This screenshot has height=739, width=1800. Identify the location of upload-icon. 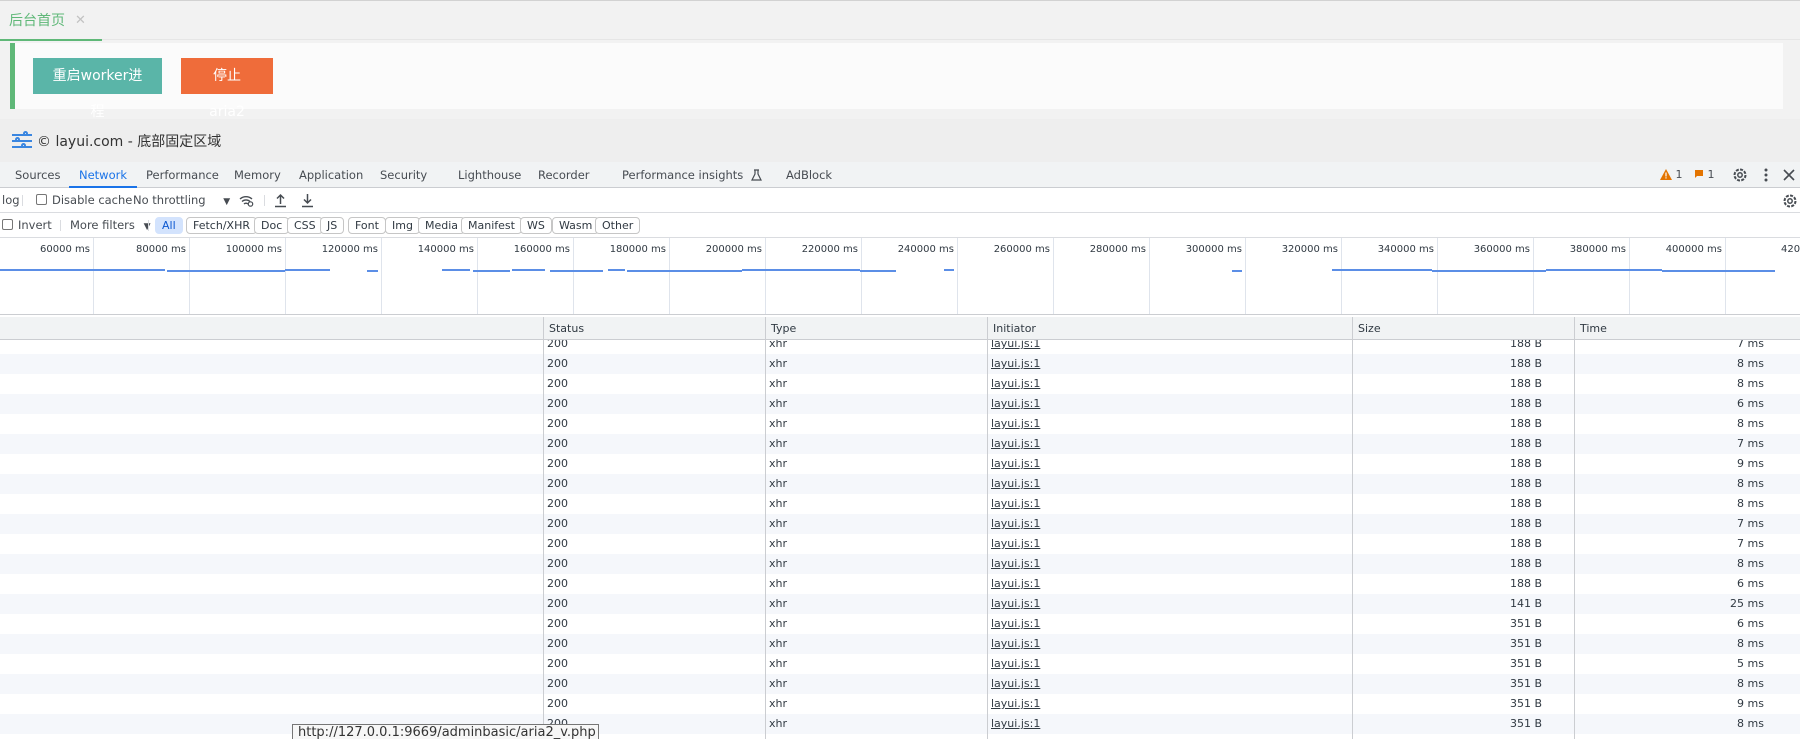
(280, 200).